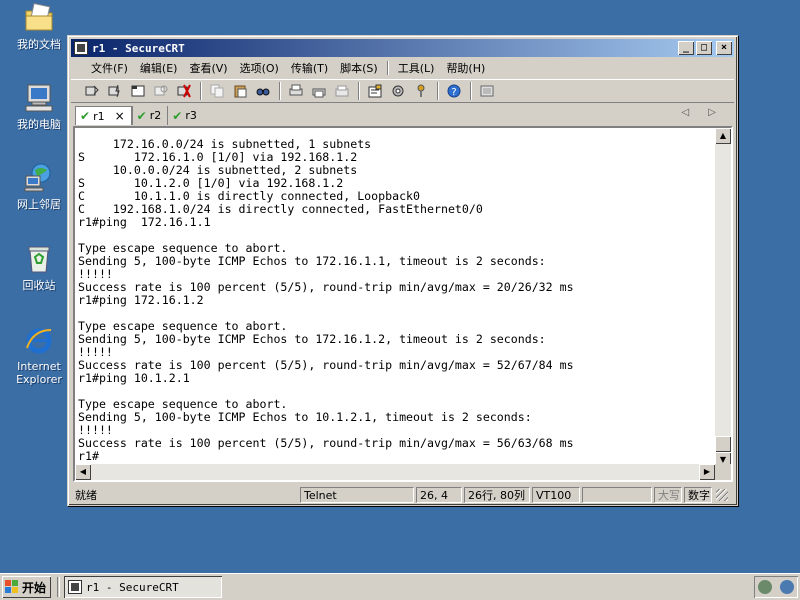  What do you see at coordinates (208, 68) in the screenshot?
I see `menu-view: 查看(V)` at bounding box center [208, 68].